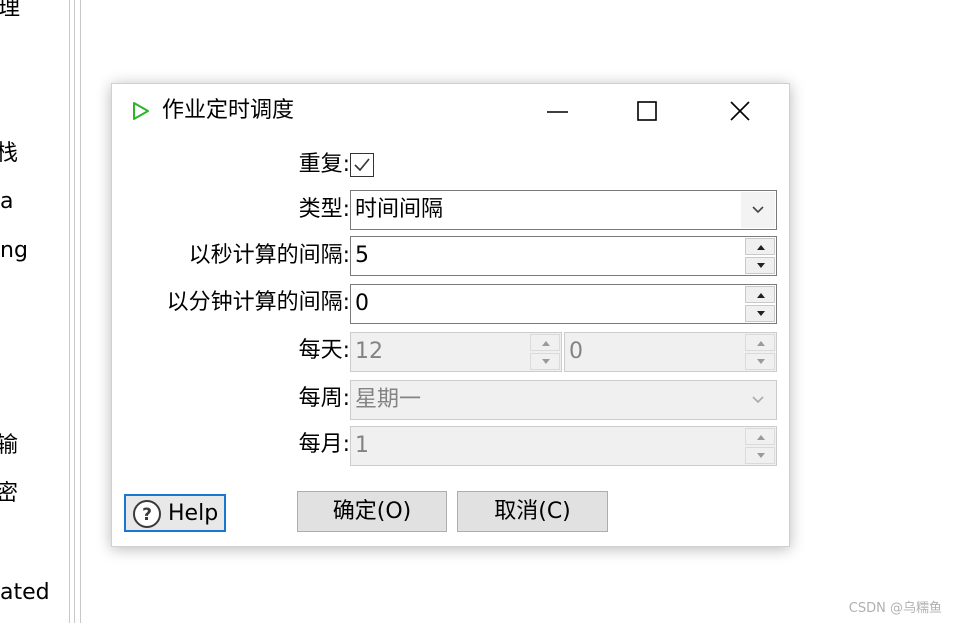 Image resolution: width=956 pixels, height=623 pixels. I want to click on daily-hour-spin, so click(545, 352).